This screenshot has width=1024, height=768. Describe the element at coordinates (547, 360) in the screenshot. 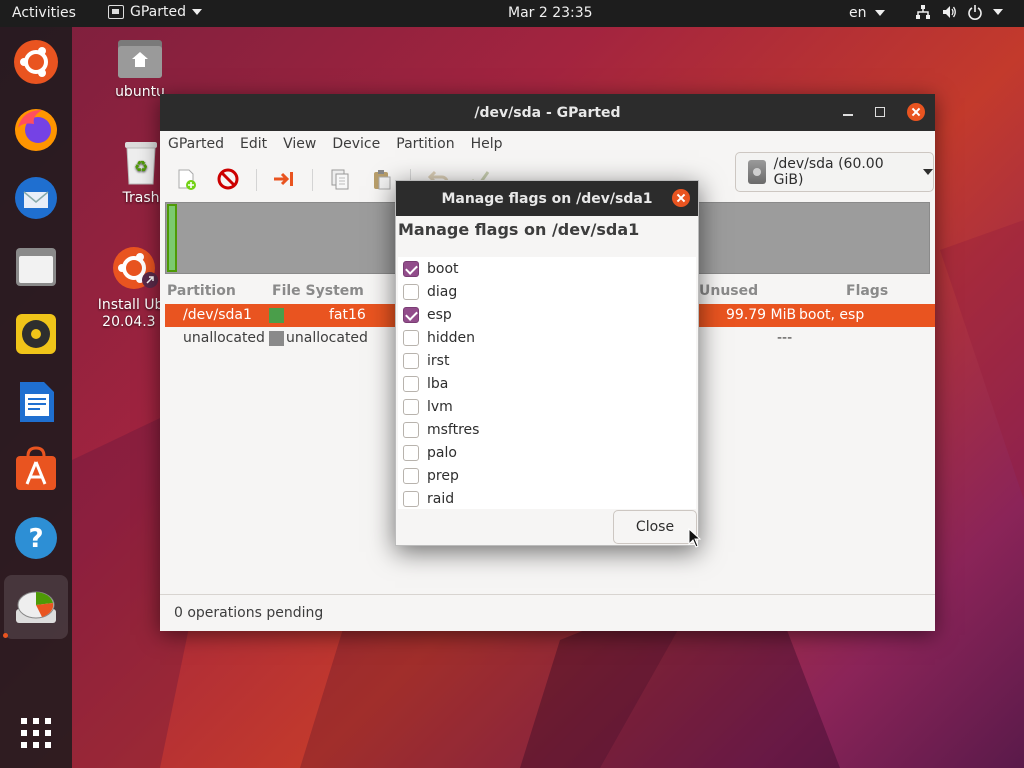

I see `flag-row-irst: irst` at that location.